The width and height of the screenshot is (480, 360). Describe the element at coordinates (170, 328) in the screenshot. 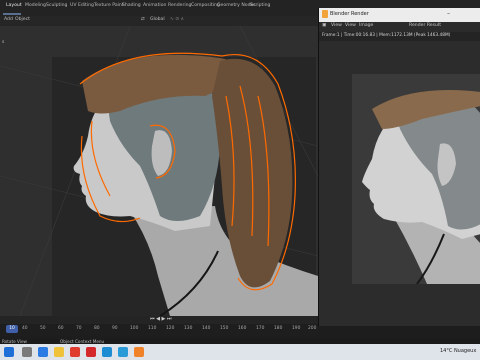

I see `timeline-tick: 120` at that location.